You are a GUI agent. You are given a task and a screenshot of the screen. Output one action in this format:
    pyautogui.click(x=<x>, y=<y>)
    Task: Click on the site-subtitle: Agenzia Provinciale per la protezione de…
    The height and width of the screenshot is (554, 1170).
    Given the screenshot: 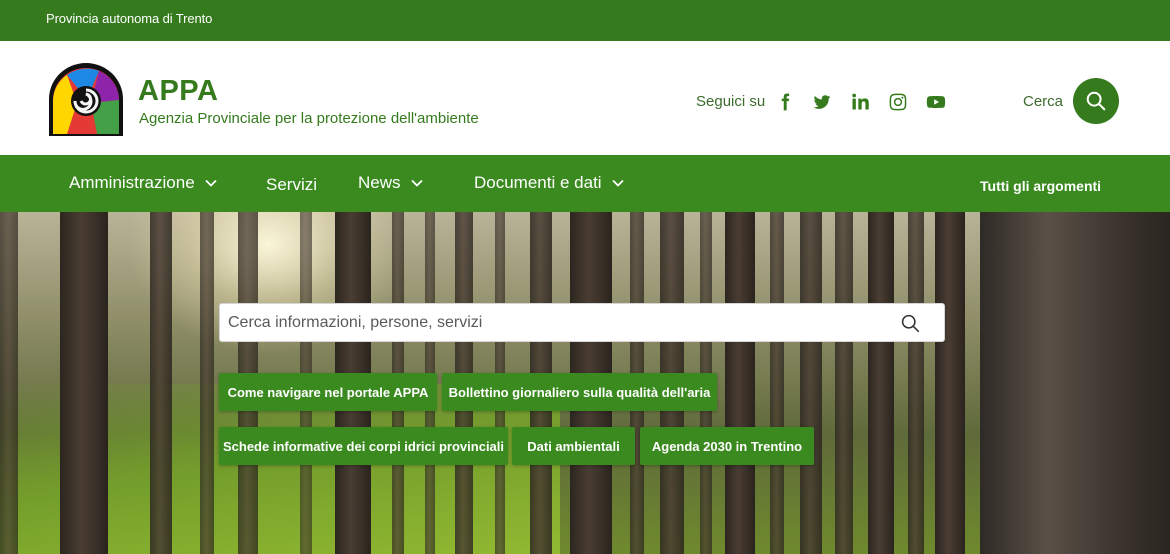 What is the action you would take?
    pyautogui.click(x=309, y=118)
    